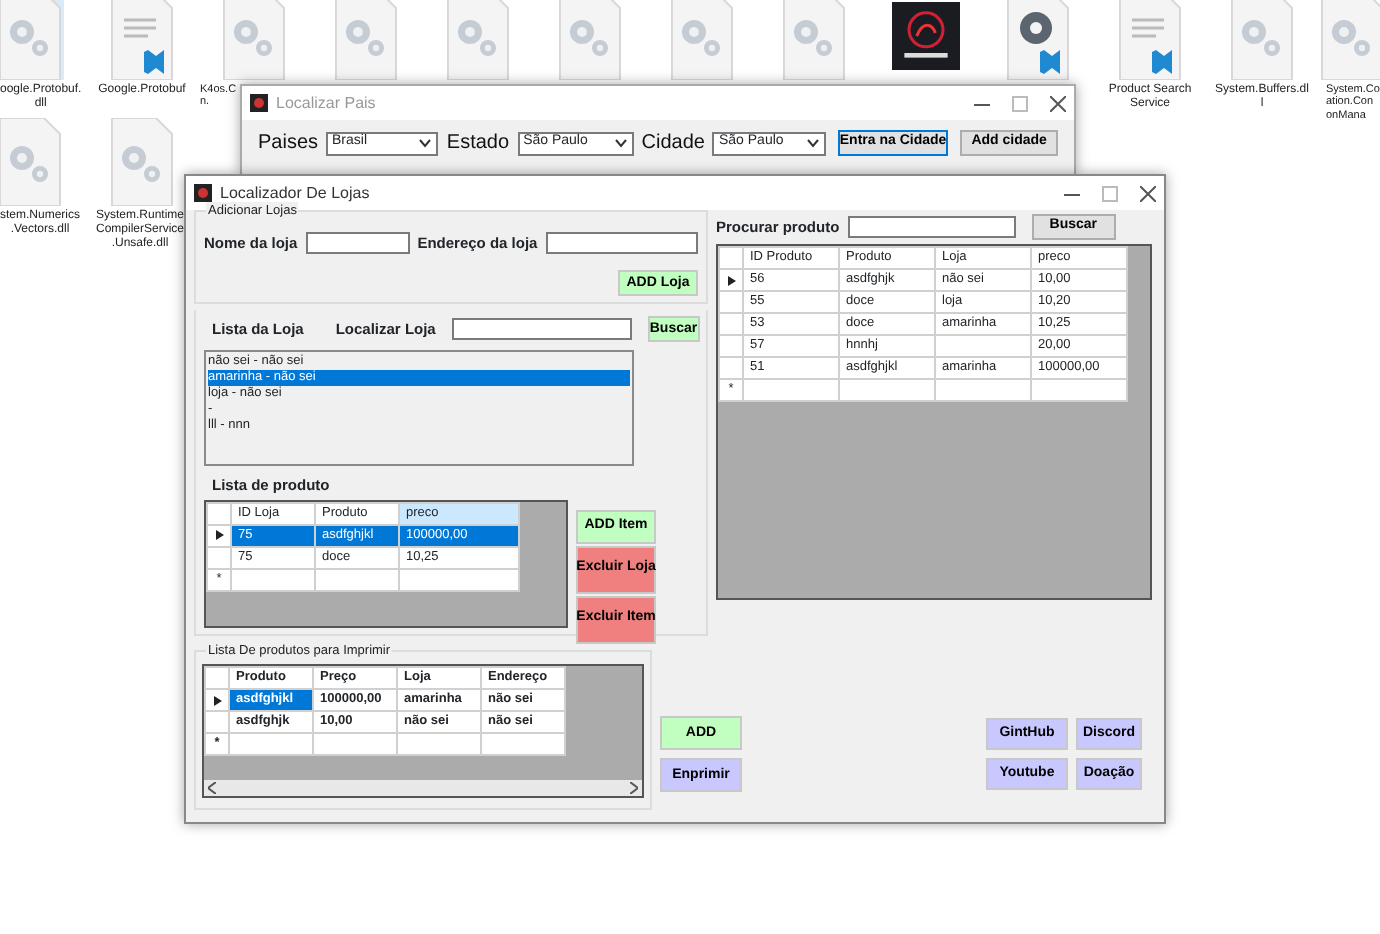 This screenshot has width=1380, height=934. Describe the element at coordinates (423, 788) in the screenshot. I see `horizontal-scrollbar` at that location.